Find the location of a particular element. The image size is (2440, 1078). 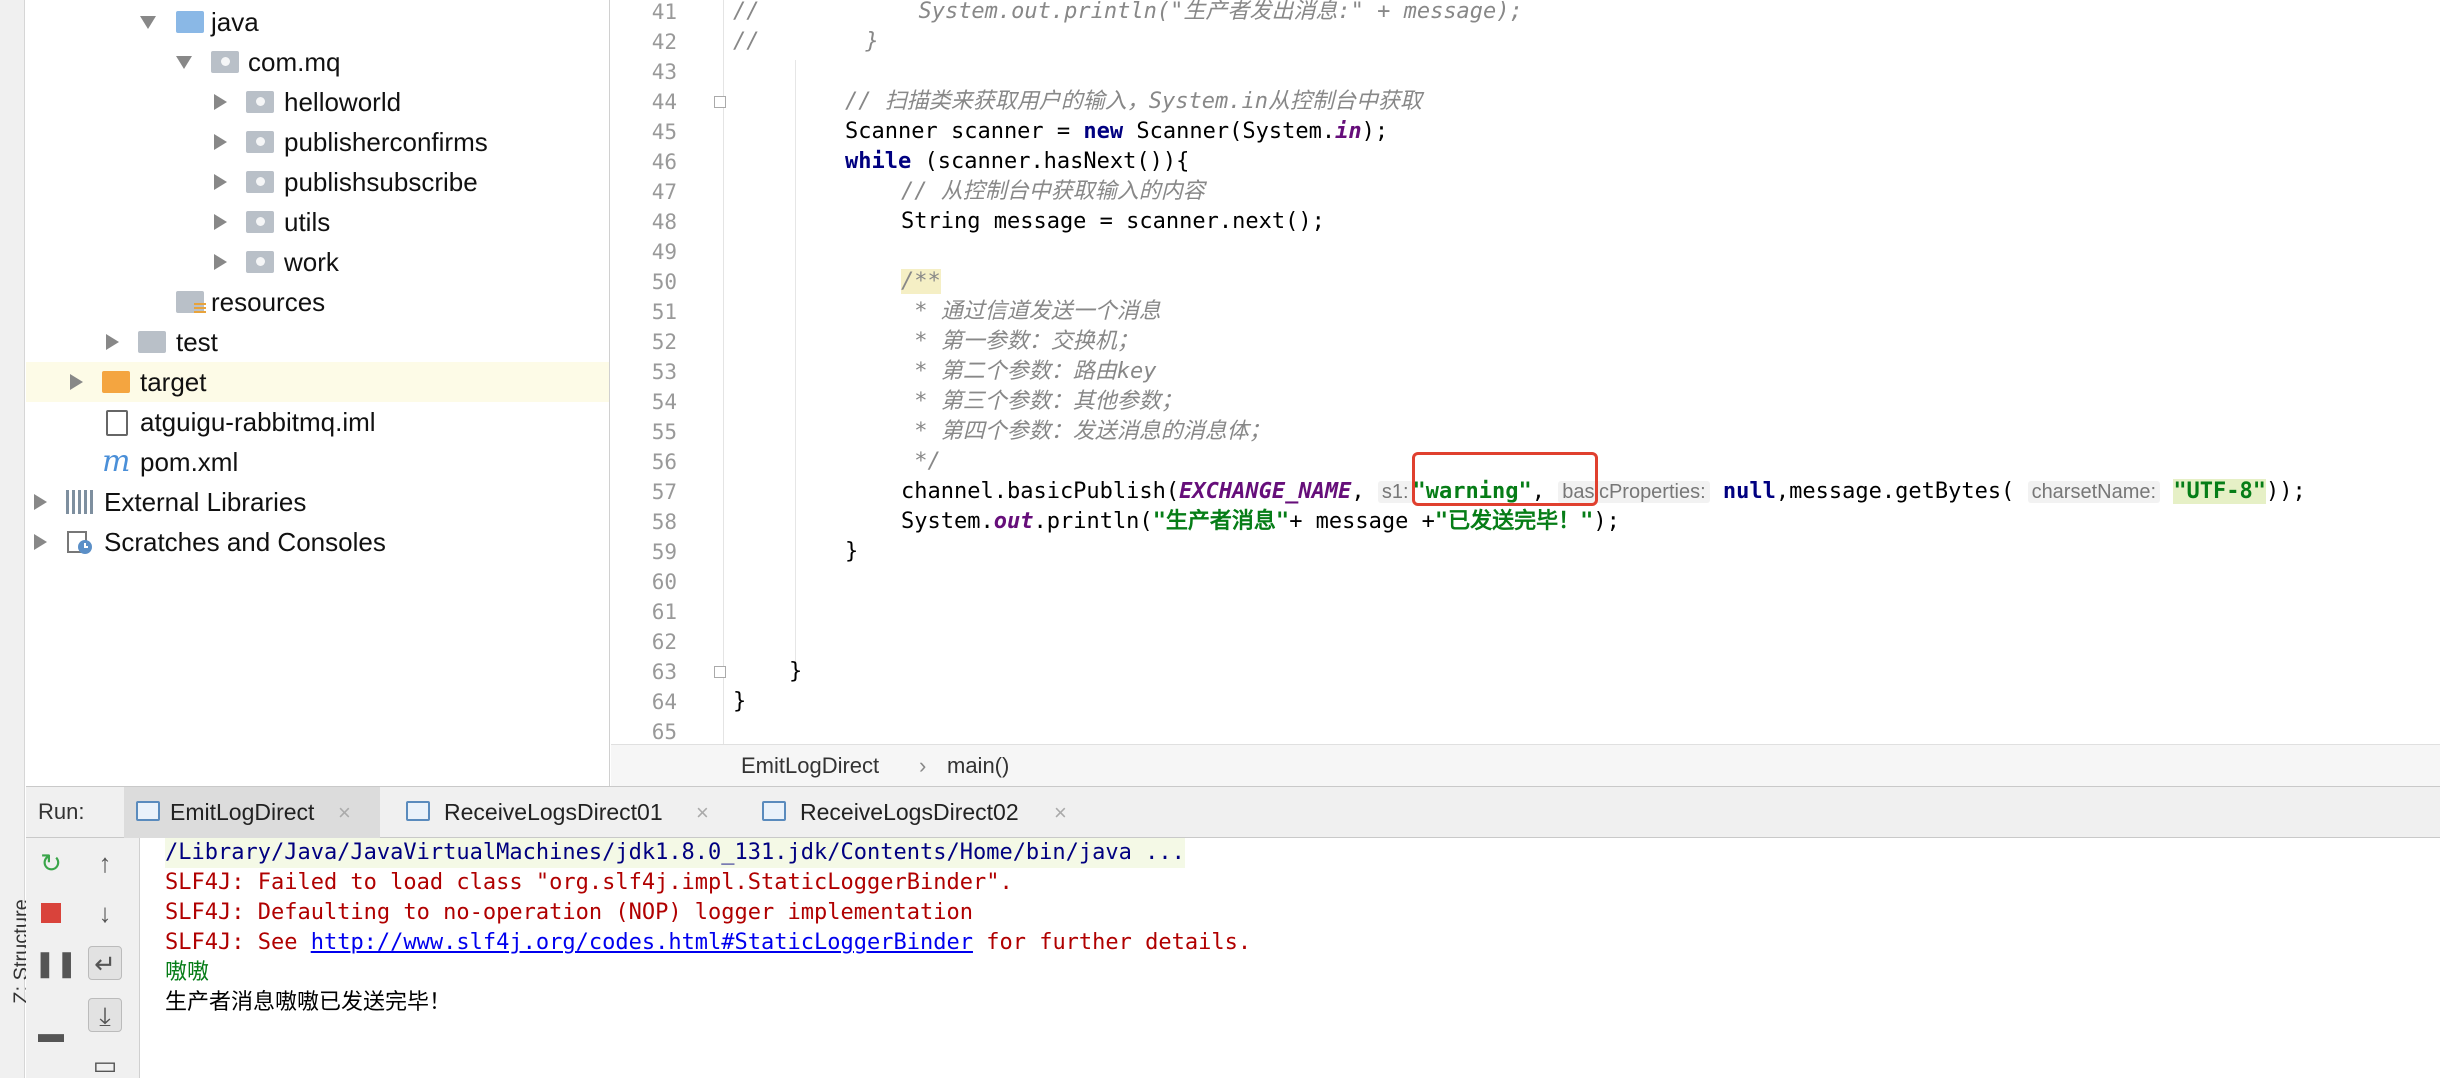

line-number: 60 is located at coordinates (664, 582).